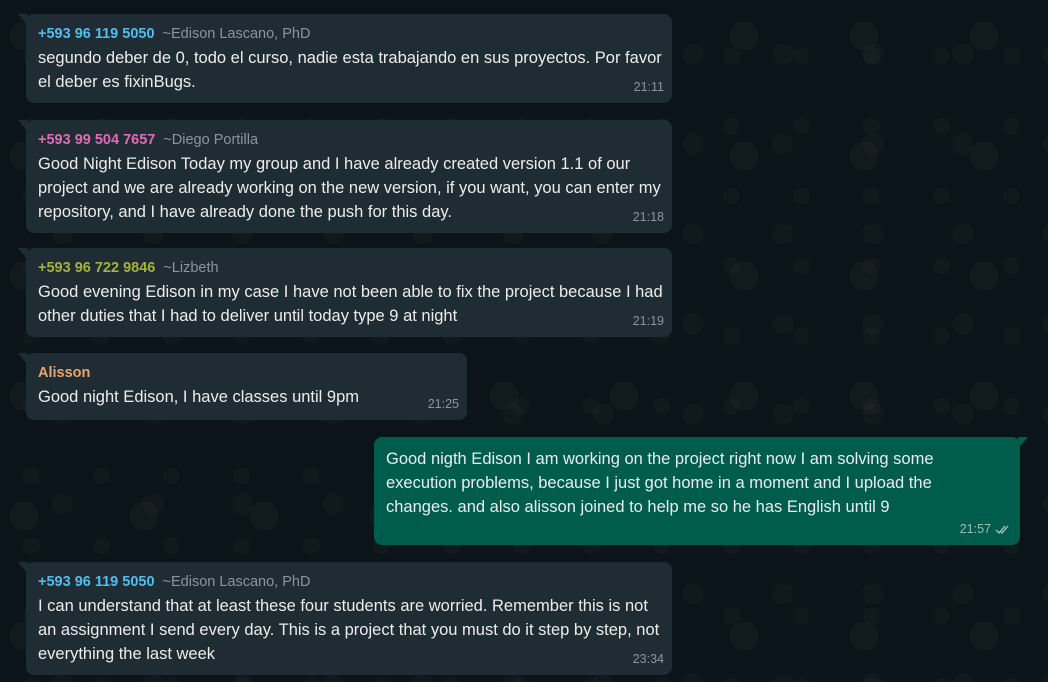 This screenshot has width=1048, height=682. I want to click on sender-phone: +593 96 722 9846, so click(96, 268).